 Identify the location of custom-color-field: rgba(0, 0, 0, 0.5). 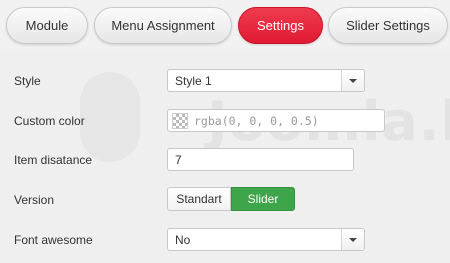
(276, 120).